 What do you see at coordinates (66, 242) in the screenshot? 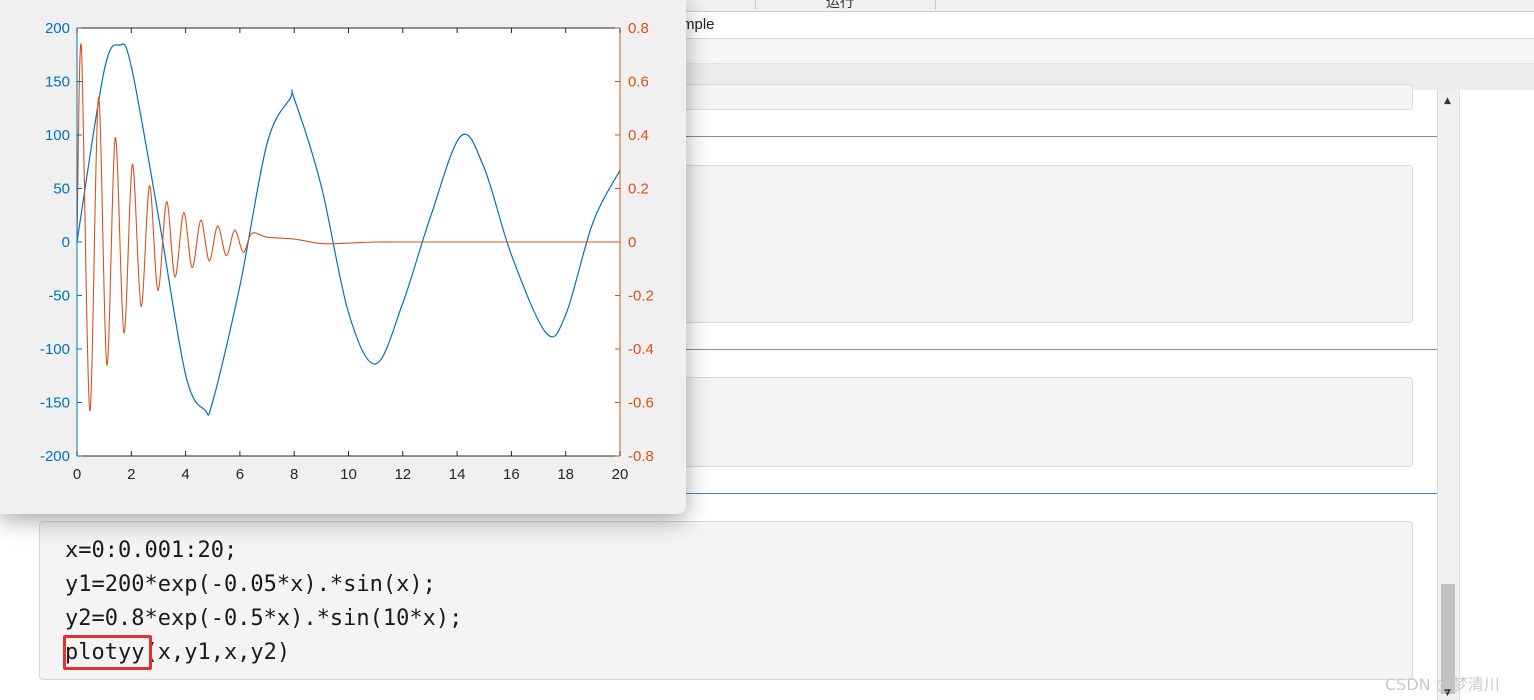
I see `left-y-tick-label: 0` at bounding box center [66, 242].